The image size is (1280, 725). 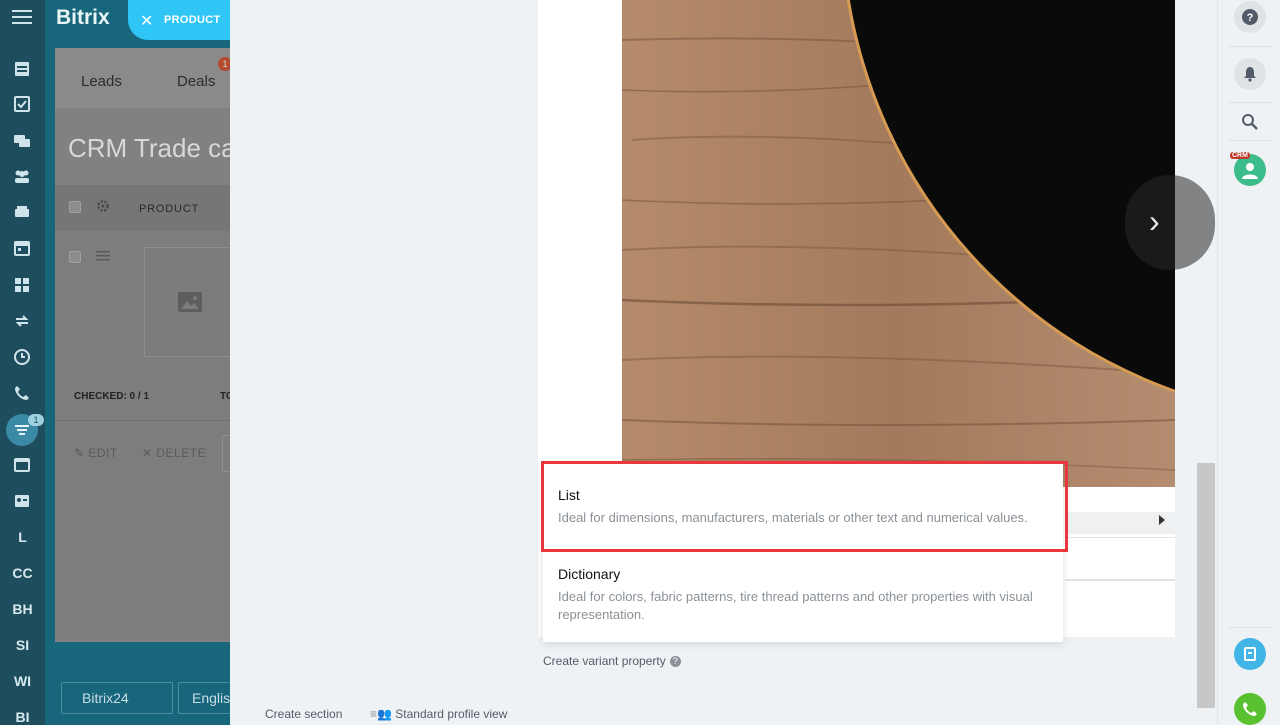 What do you see at coordinates (112, 396) in the screenshot?
I see `checked-counter: CHECKED: 0 / 1` at bounding box center [112, 396].